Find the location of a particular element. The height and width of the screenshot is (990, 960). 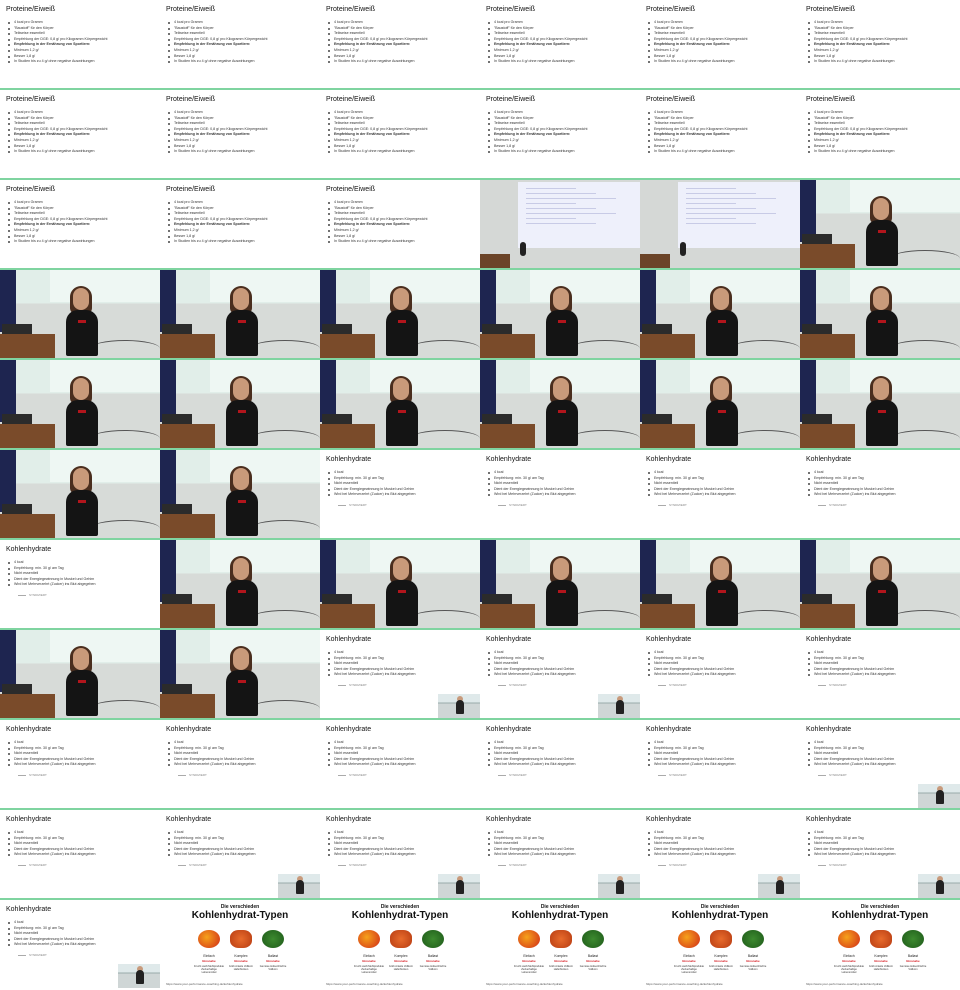

camera-board is located at coordinates (745, 286).